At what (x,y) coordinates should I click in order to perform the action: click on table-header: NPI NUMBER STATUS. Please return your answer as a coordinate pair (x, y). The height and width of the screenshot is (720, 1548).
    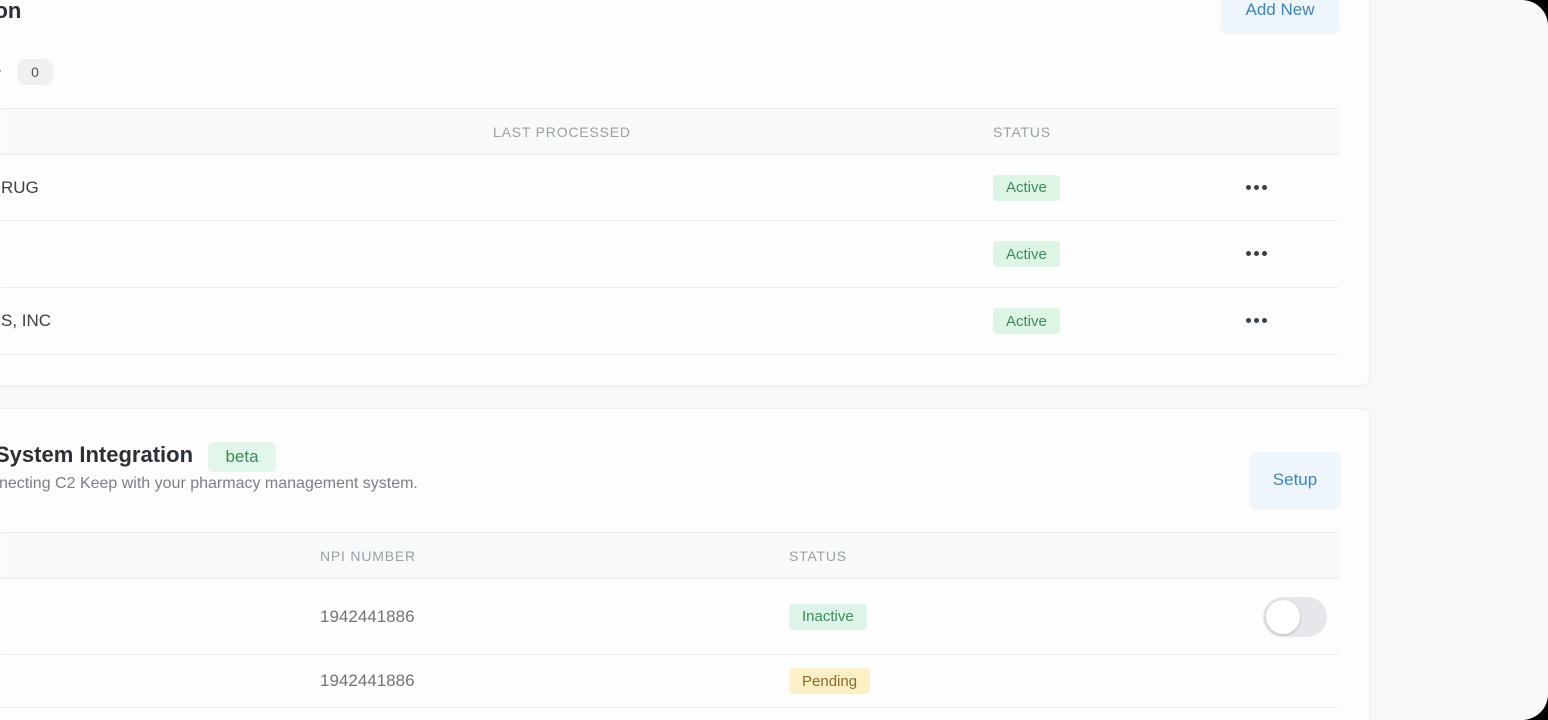
    Looking at the image, I should click on (670, 555).